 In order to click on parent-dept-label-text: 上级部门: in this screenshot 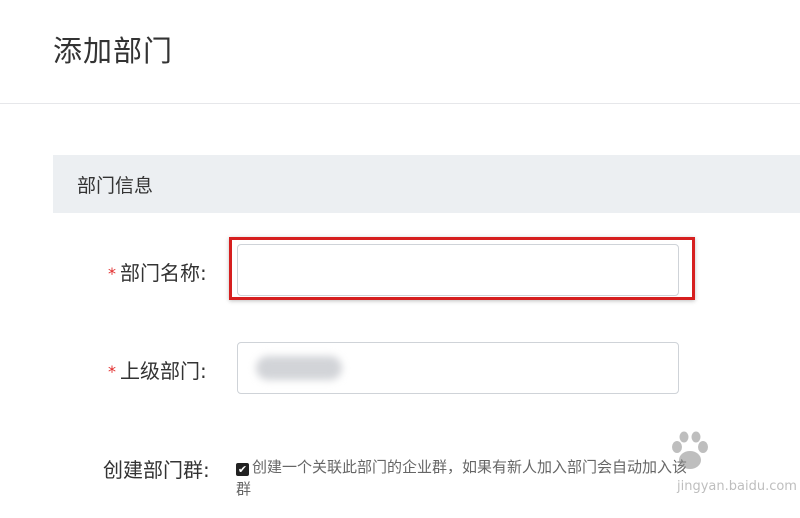, I will do `click(163, 371)`.